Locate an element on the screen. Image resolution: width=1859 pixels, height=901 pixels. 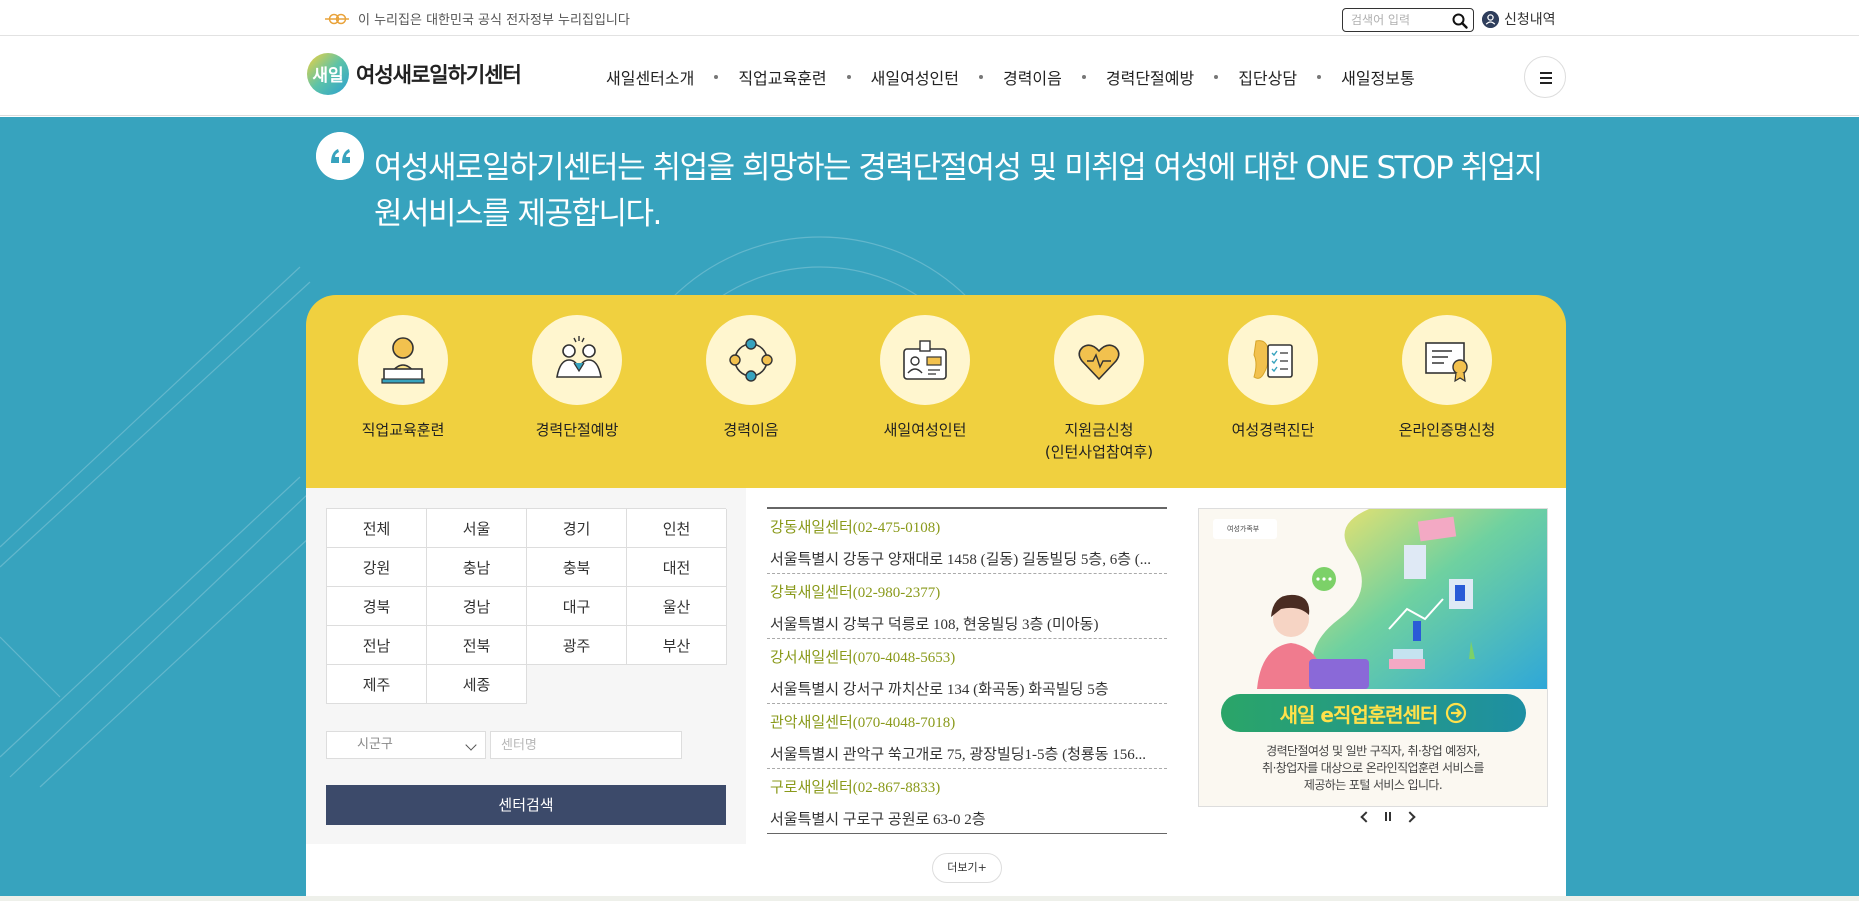
nav-item-intern: 새일여성인턴 is located at coordinates (915, 77).